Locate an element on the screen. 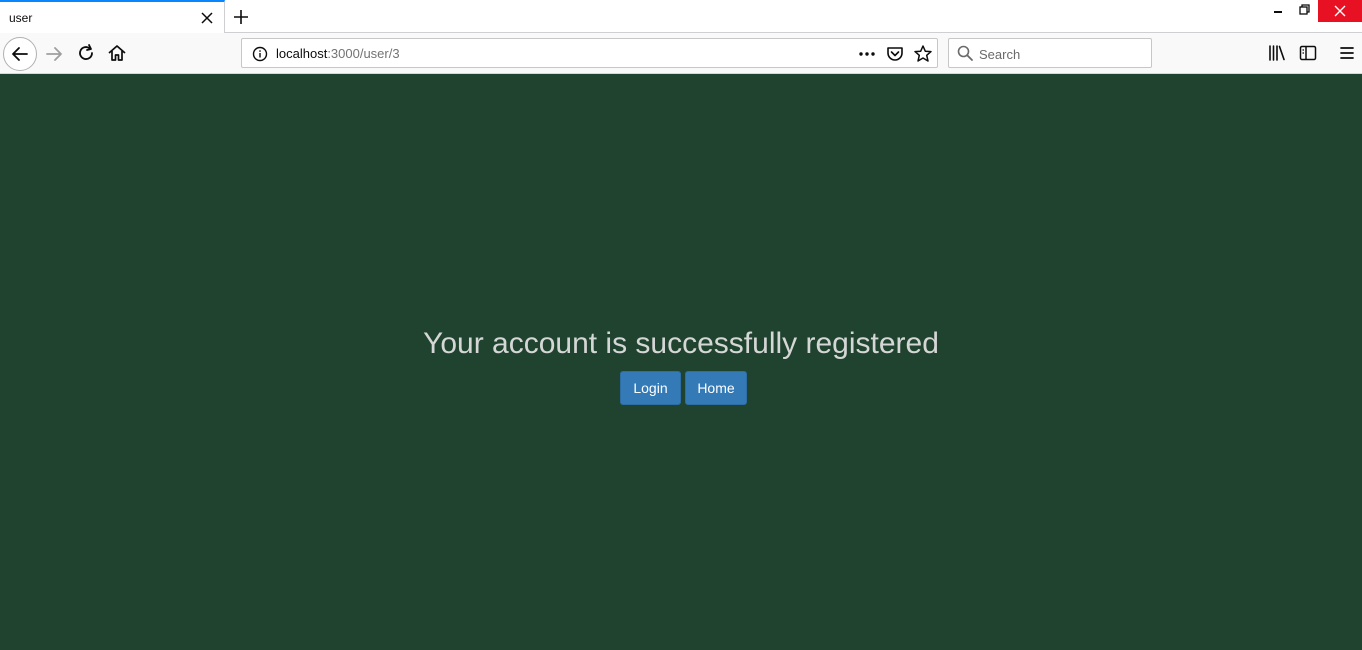 The height and width of the screenshot is (650, 1362). library-icon is located at coordinates (1277, 53).